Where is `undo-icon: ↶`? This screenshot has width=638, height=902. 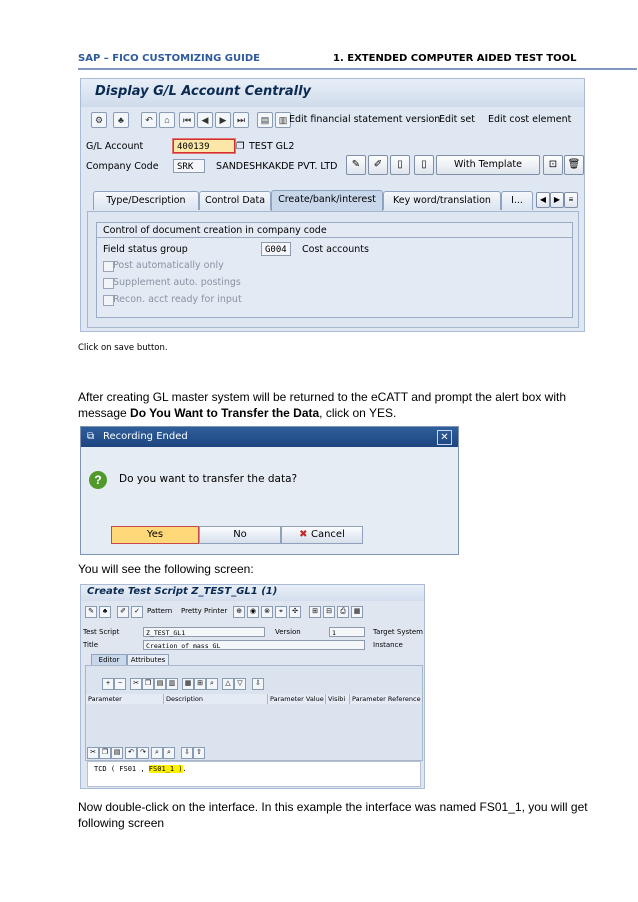 undo-icon: ↶ is located at coordinates (131, 753).